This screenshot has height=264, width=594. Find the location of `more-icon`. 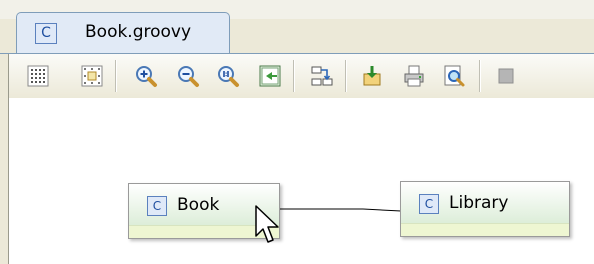

more-icon is located at coordinates (506, 76).